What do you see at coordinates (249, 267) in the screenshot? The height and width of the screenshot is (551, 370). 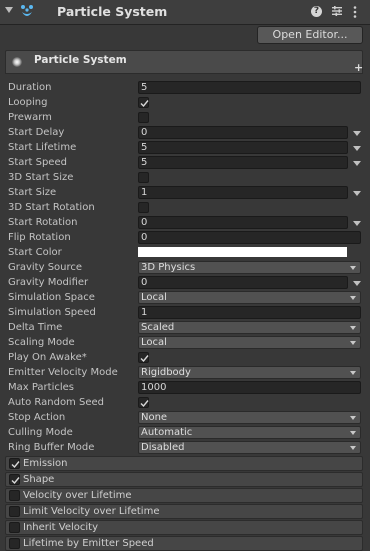 I see `gravity-source-dropdown: 3D Physics` at bounding box center [249, 267].